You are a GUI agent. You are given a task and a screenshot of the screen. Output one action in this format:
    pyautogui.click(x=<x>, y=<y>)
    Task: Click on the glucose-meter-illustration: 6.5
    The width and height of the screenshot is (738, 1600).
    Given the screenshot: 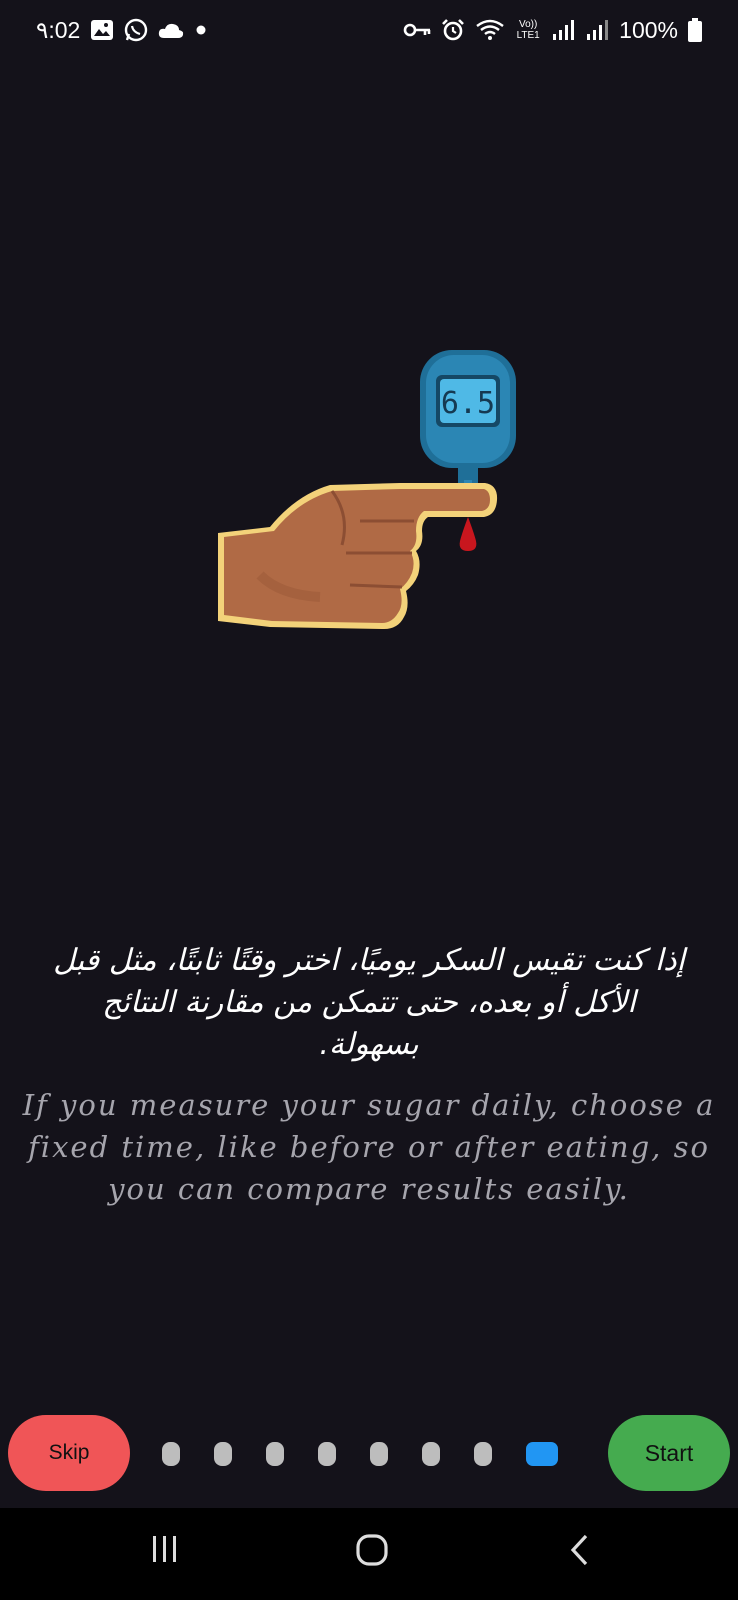 What is the action you would take?
    pyautogui.click(x=370, y=500)
    